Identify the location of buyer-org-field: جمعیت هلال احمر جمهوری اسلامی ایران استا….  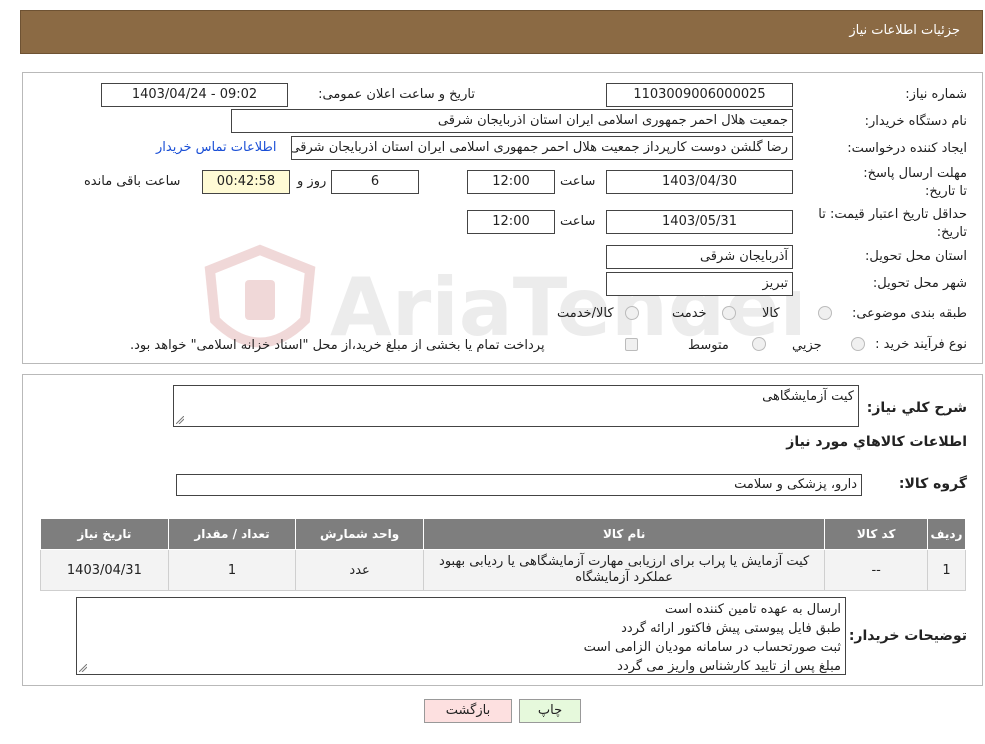
(512, 121).